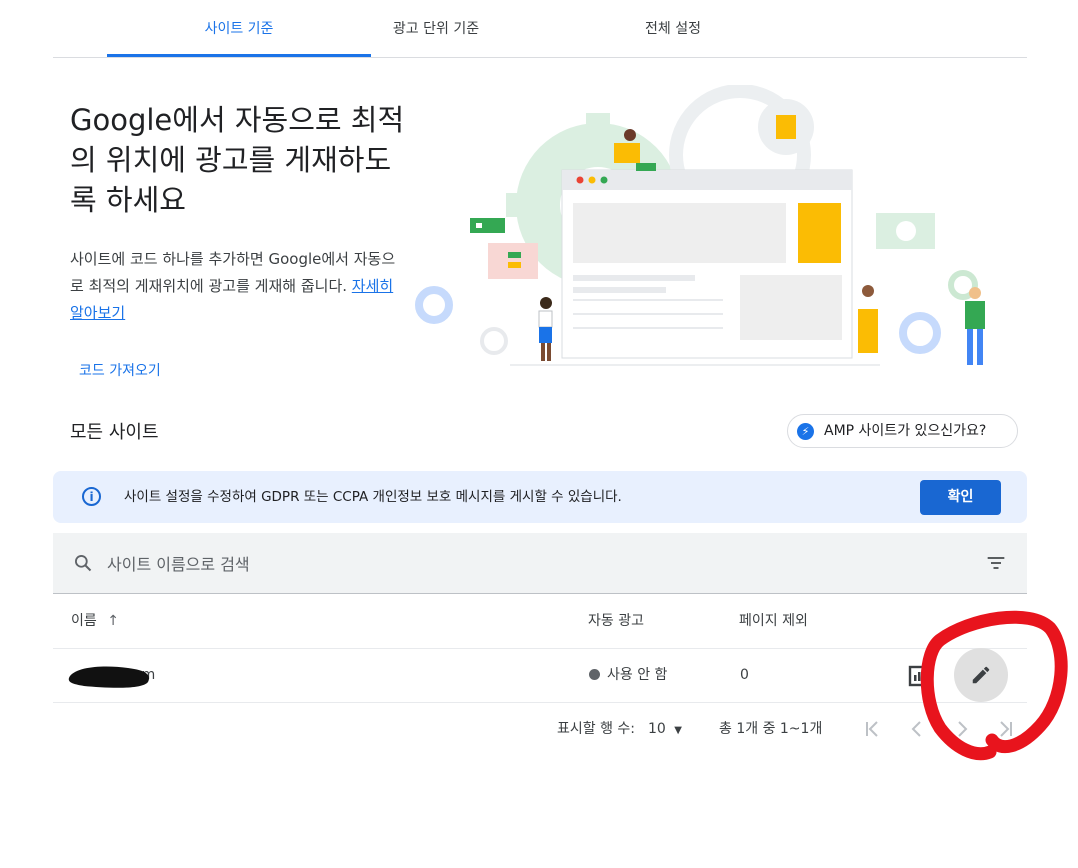  I want to click on excluded-pages-count: 0, so click(744, 675).